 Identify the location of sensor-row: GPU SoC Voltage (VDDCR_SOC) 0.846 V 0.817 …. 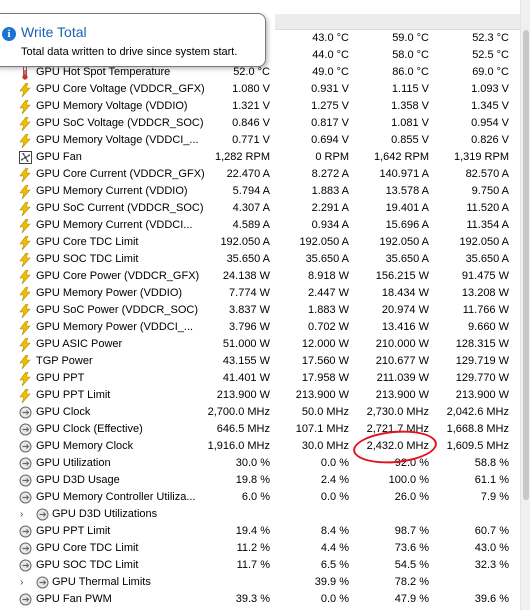
(260, 123).